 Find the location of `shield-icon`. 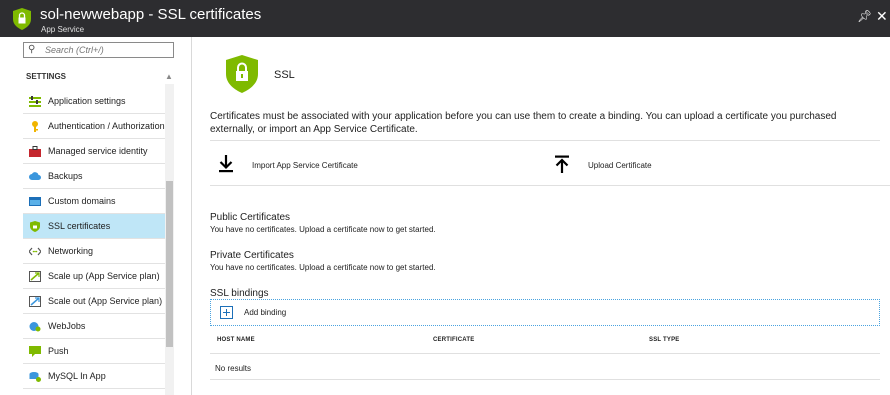

shield-icon is located at coordinates (35, 226).